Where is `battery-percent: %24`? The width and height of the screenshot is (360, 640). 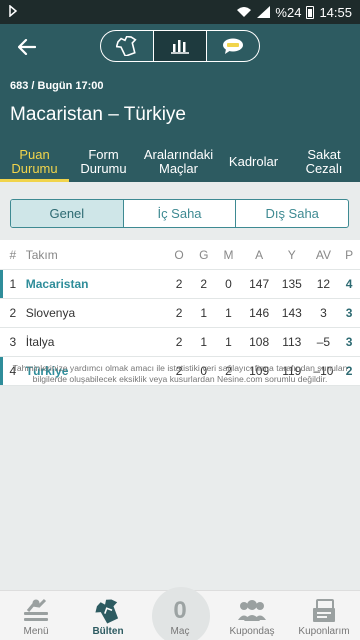 battery-percent: %24 is located at coordinates (288, 12).